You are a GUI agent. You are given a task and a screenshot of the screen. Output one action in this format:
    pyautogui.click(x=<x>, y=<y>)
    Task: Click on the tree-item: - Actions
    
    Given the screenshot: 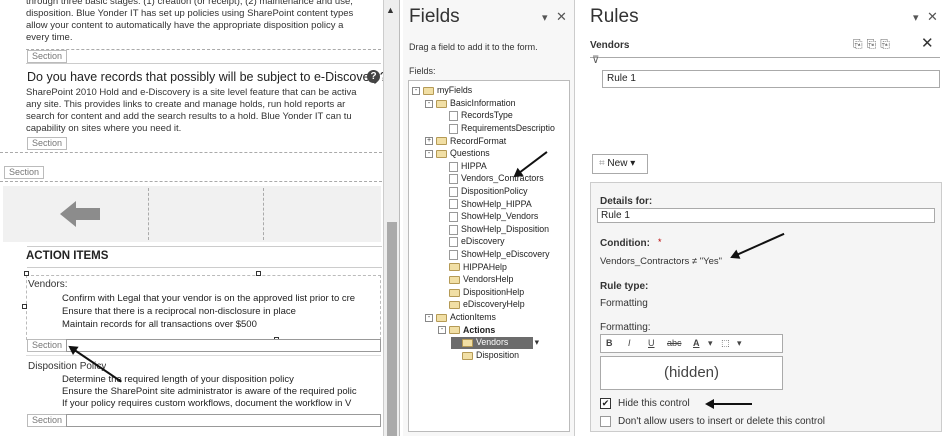 What is the action you would take?
    pyautogui.click(x=466, y=330)
    